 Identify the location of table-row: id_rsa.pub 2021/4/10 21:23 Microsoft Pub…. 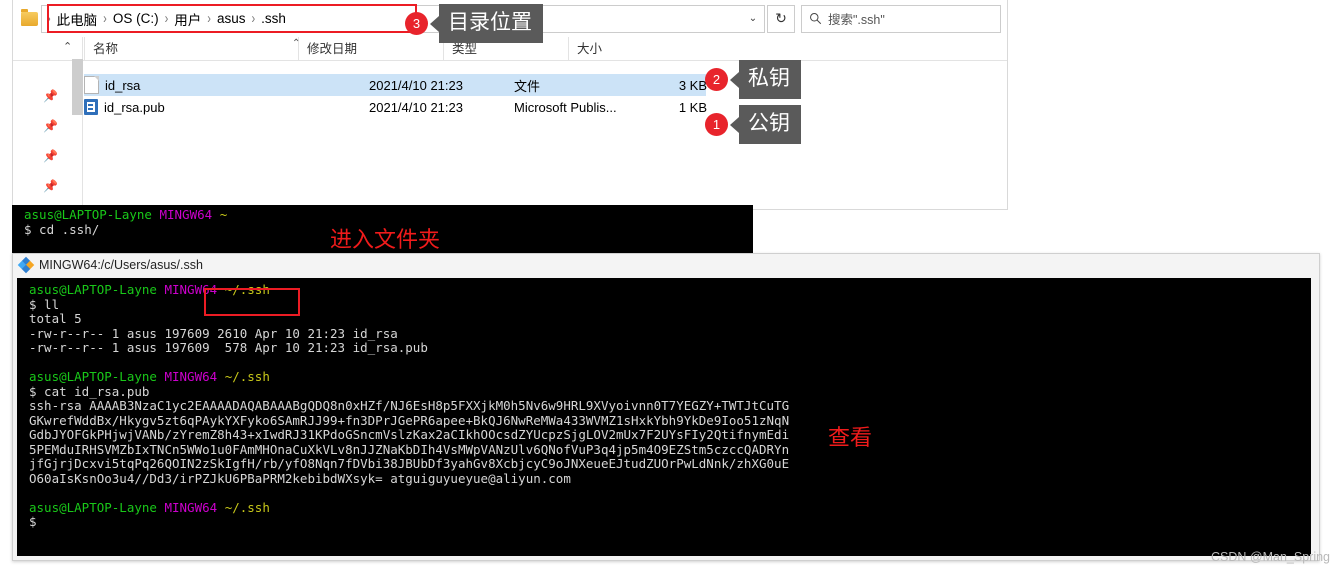
(395, 107).